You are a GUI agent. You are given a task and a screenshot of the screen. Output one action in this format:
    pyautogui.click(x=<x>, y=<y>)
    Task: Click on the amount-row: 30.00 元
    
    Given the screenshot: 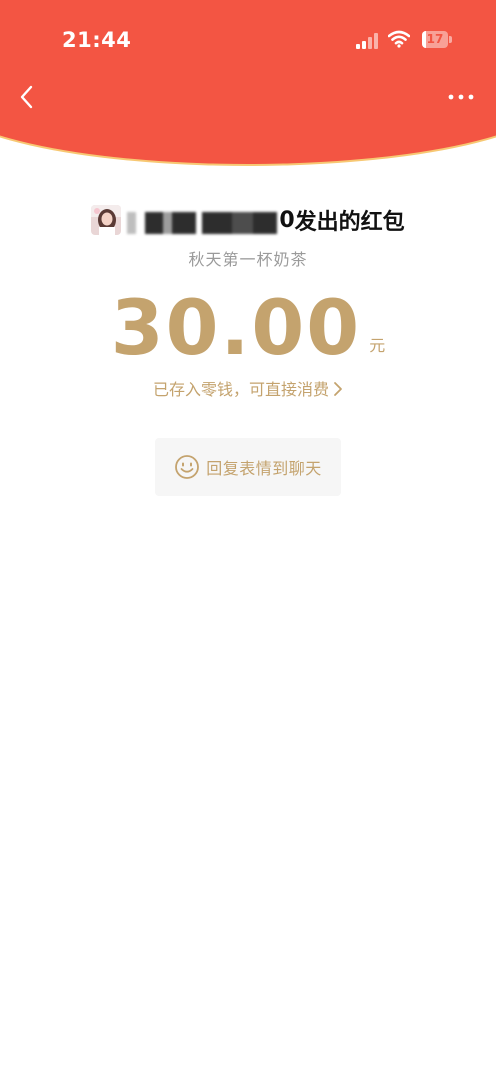 What is the action you would take?
    pyautogui.click(x=248, y=328)
    